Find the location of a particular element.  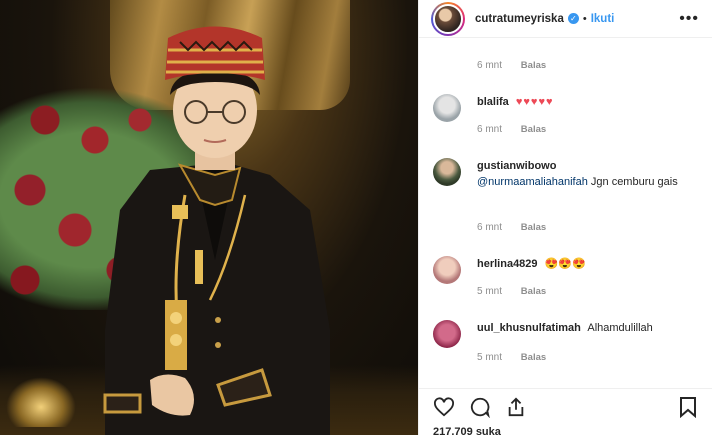

comment-icon is located at coordinates (480, 407).